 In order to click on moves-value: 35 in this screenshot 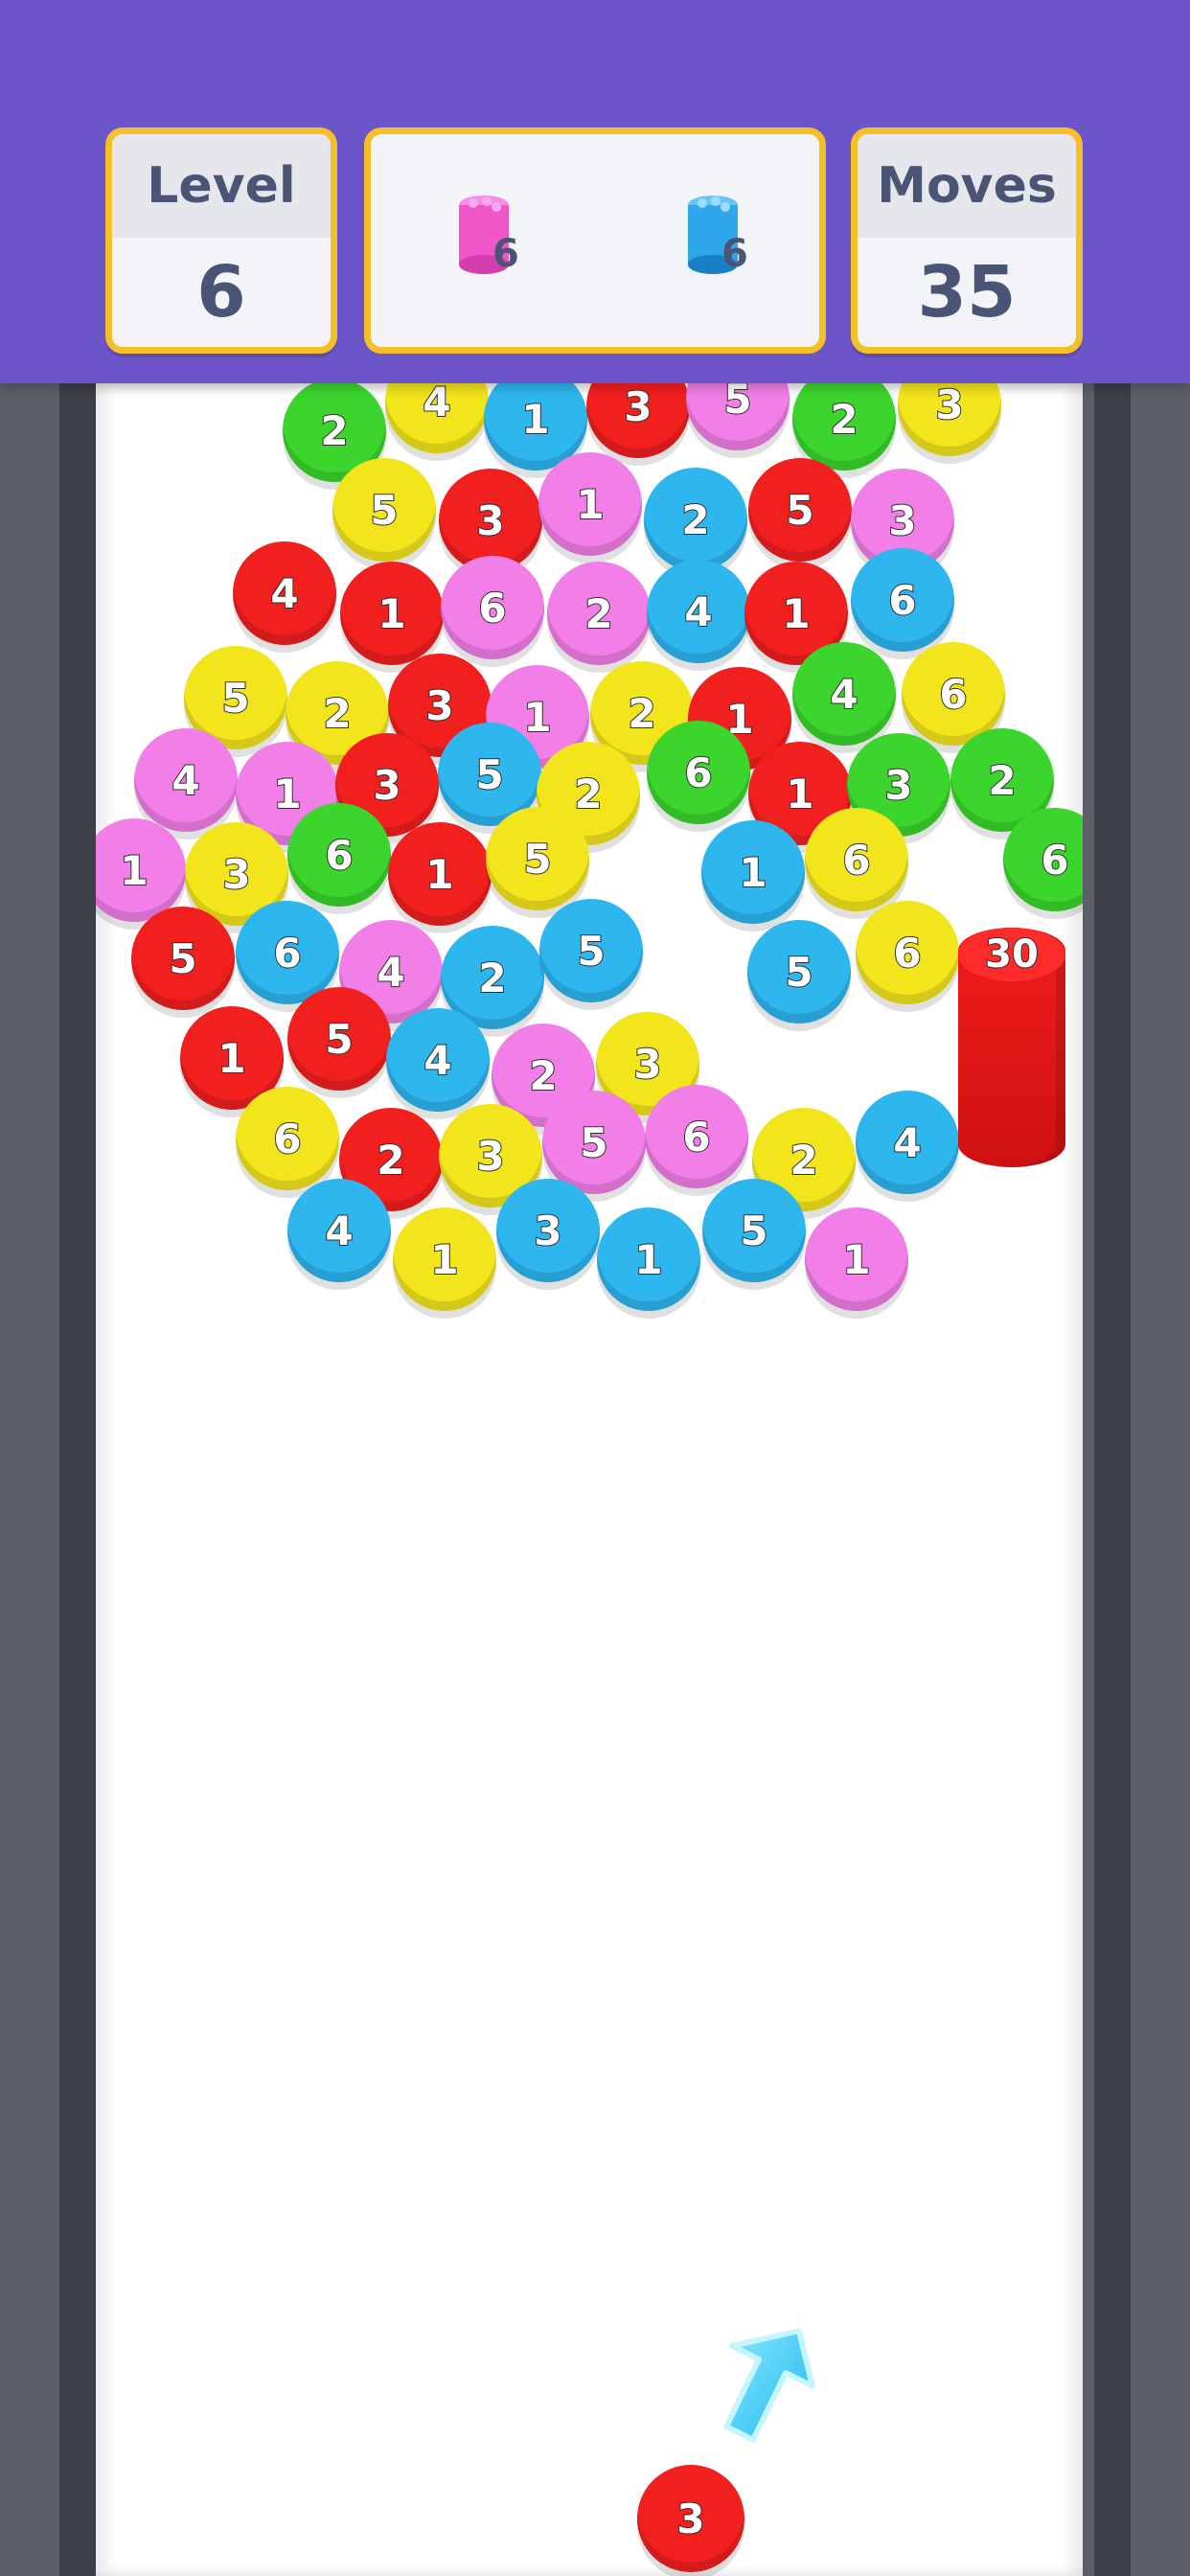, I will do `click(967, 292)`.